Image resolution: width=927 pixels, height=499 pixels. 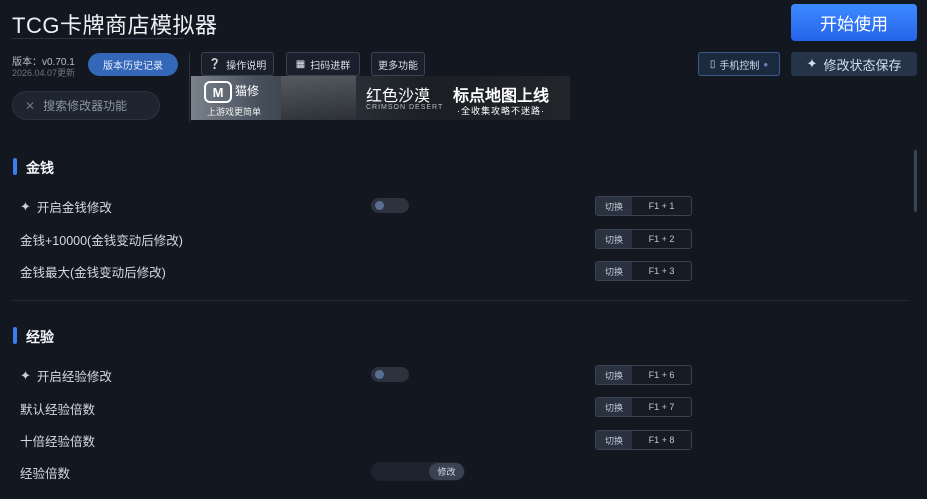 What do you see at coordinates (405, 107) in the screenshot?
I see `banner-game-title-en: CRIMSON DESERT` at bounding box center [405, 107].